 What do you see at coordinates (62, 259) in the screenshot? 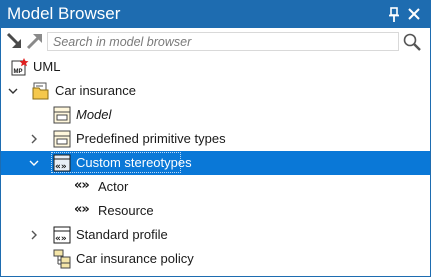
I see `diagram-icon` at bounding box center [62, 259].